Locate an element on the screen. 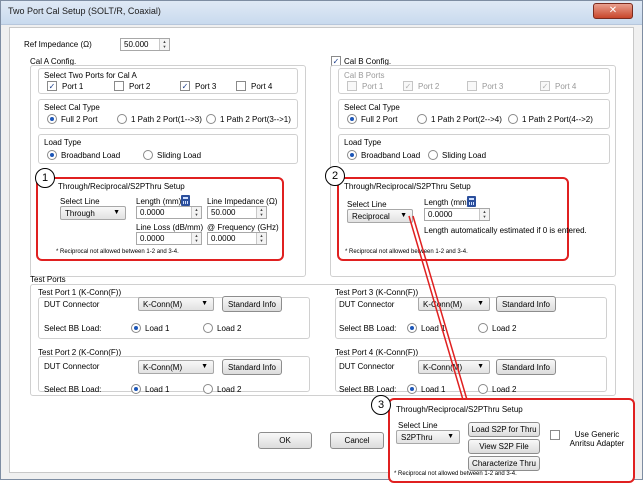 Image resolution: width=643 pixels, height=495 pixels. characterize-thru-button: Characterize Thru is located at coordinates (504, 463).